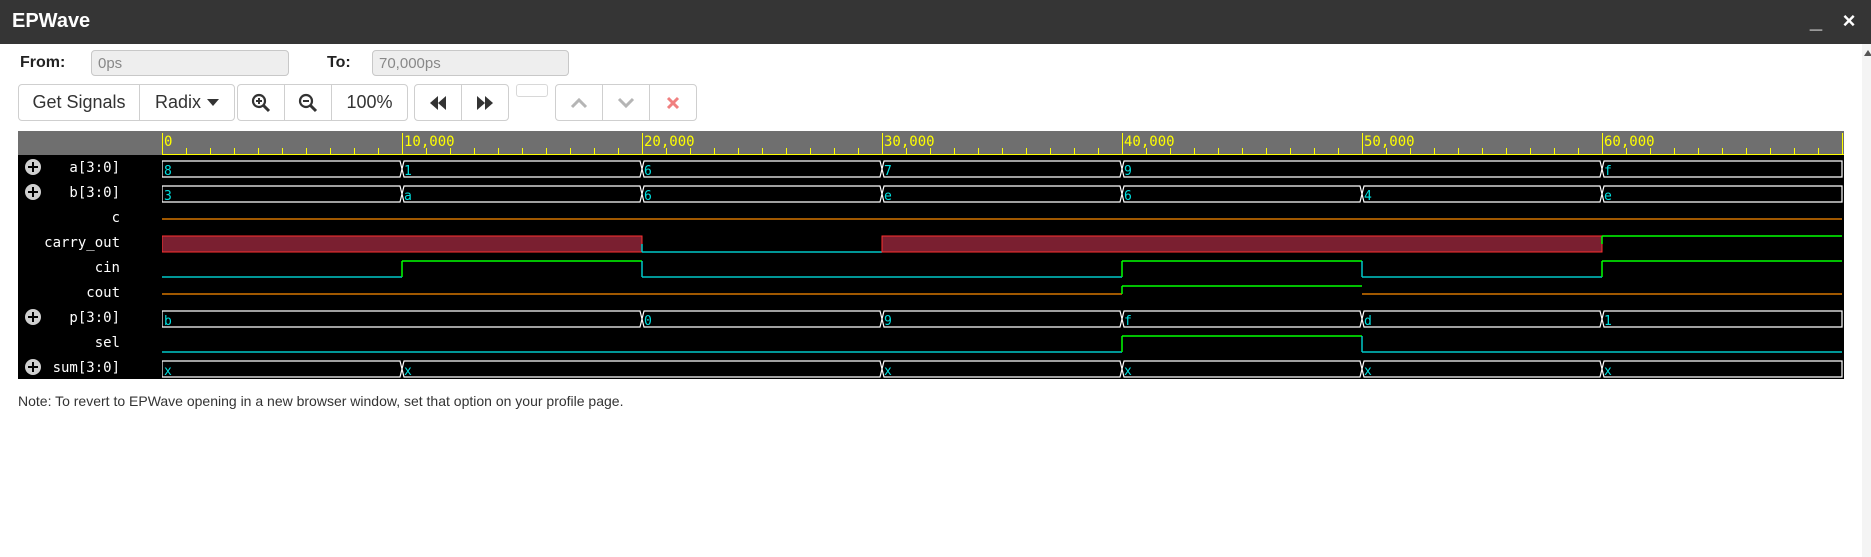 This screenshot has width=1871, height=557. I want to click on bus-value: 7, so click(888, 171).